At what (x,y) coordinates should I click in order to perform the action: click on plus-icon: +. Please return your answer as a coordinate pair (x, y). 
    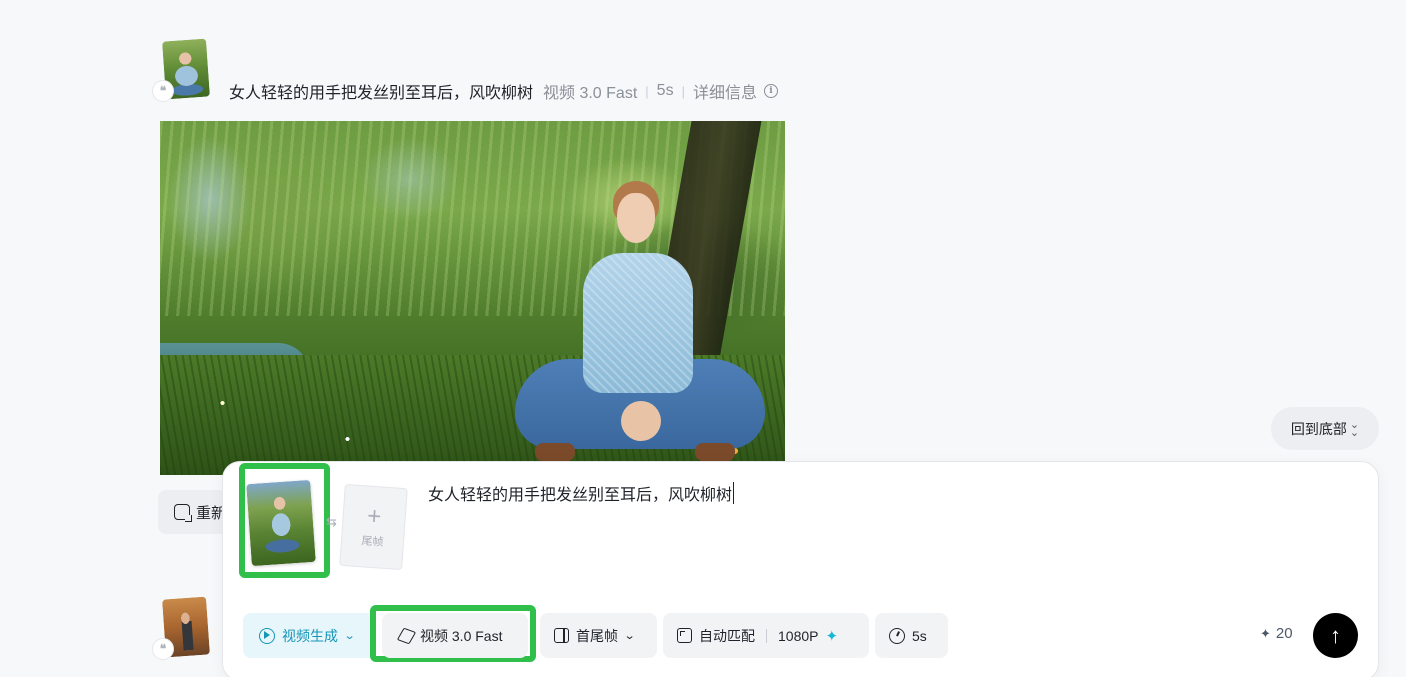
    Looking at the image, I should click on (374, 516).